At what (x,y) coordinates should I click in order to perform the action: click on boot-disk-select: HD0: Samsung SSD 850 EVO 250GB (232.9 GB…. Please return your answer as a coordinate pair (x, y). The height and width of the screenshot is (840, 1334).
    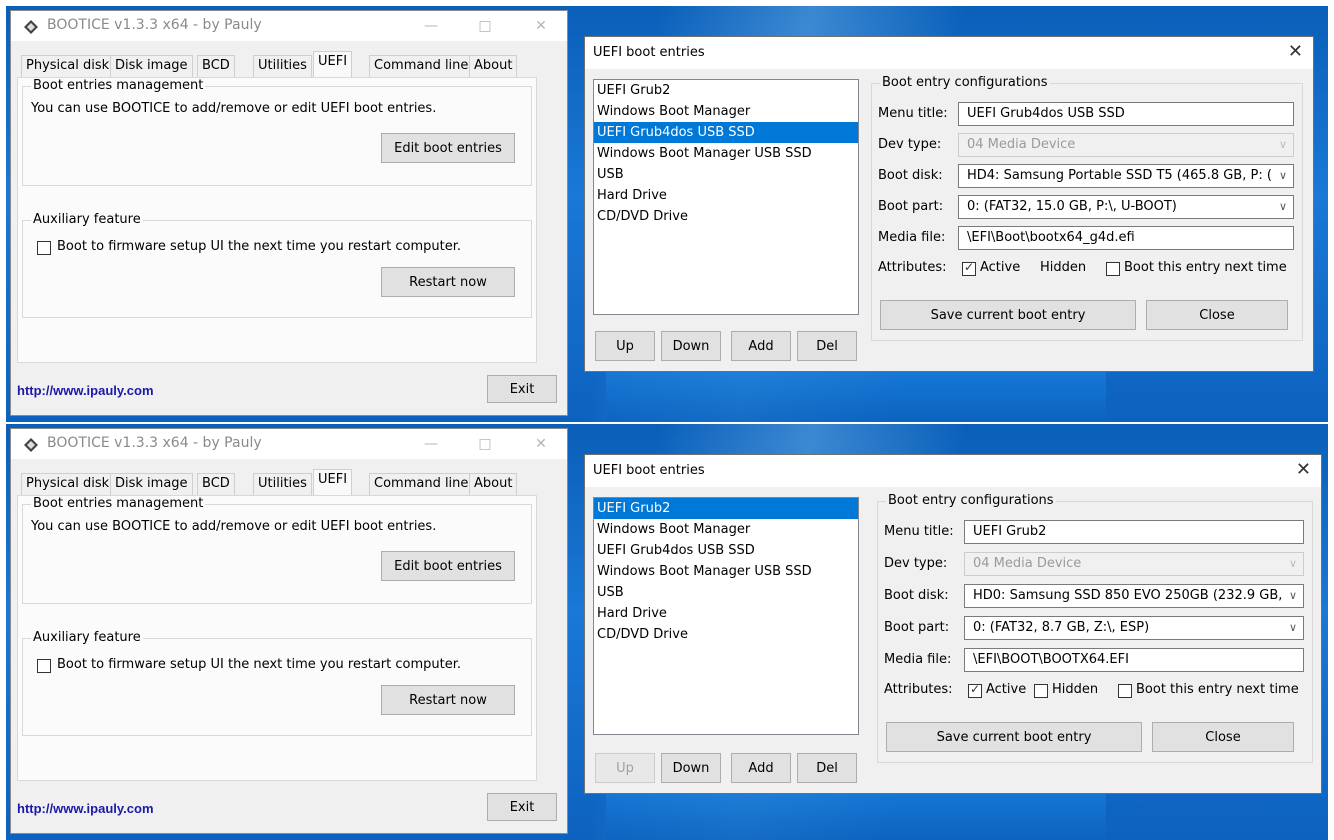
    Looking at the image, I should click on (1134, 596).